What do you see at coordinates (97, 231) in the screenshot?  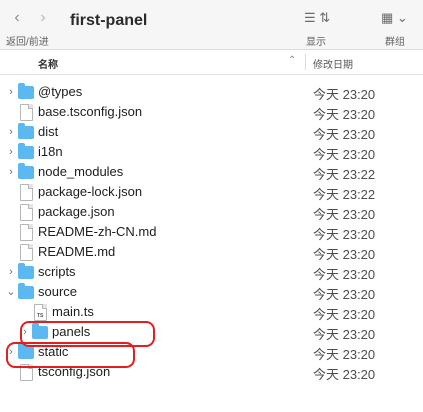 I see `item-name: README-zh-CN.md` at bounding box center [97, 231].